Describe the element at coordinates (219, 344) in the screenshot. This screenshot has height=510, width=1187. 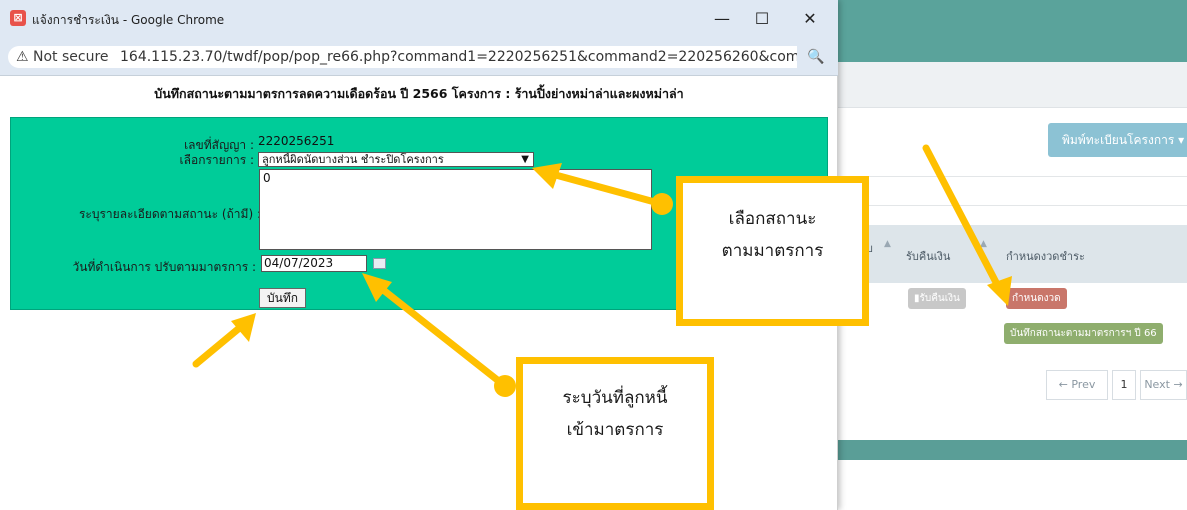
I see `arrow-to-save-button` at that location.